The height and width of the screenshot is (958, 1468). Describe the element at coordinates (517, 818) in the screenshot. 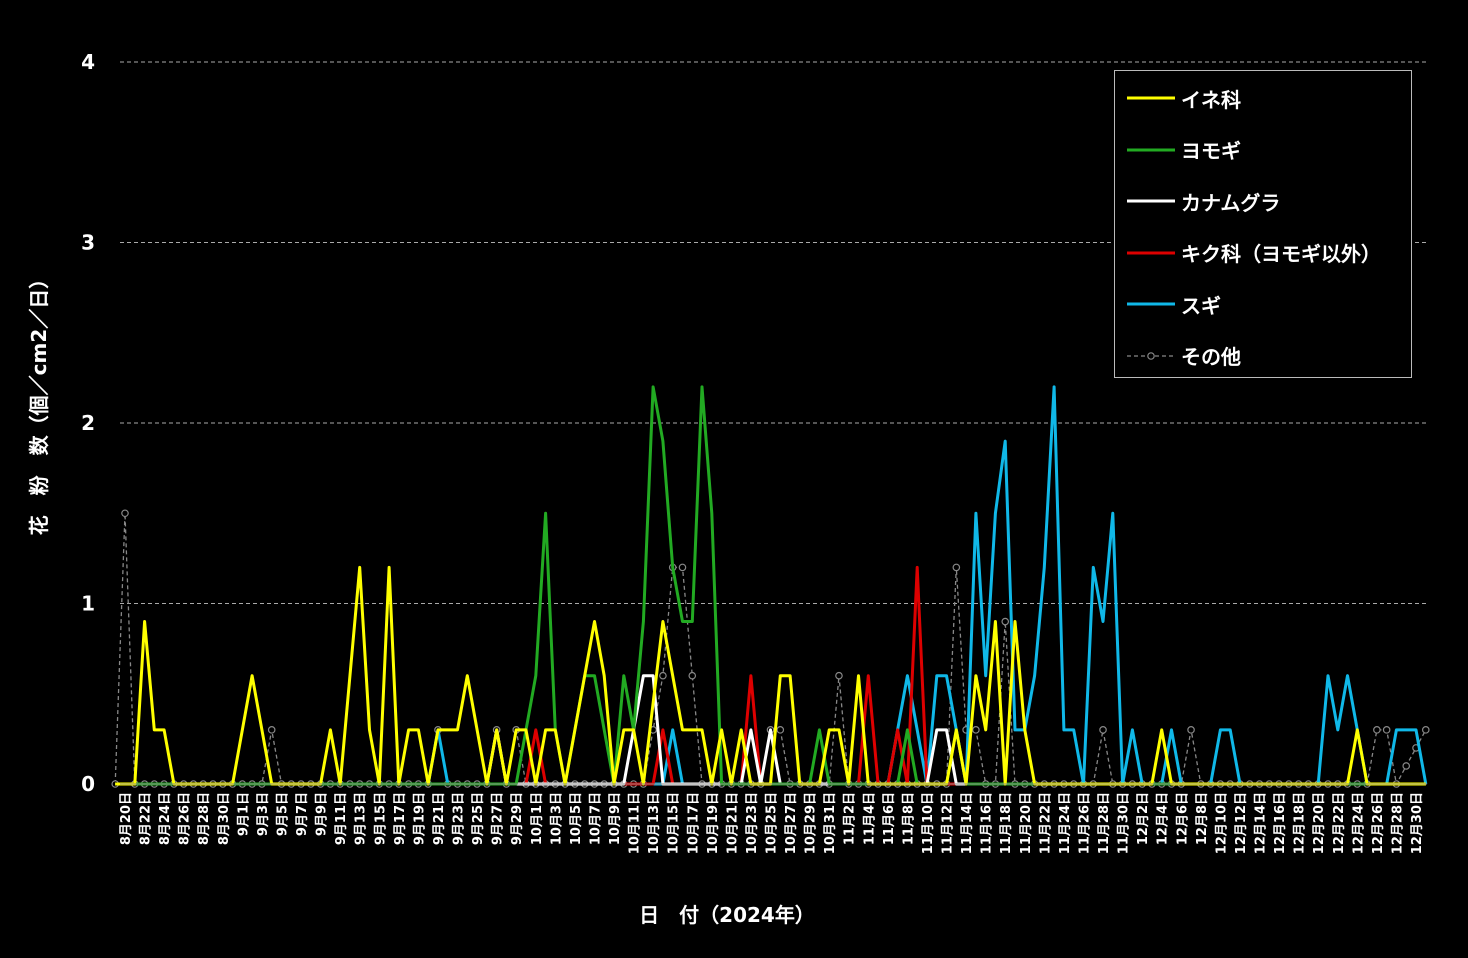

I see `x-tick-label: 9月29日` at that location.